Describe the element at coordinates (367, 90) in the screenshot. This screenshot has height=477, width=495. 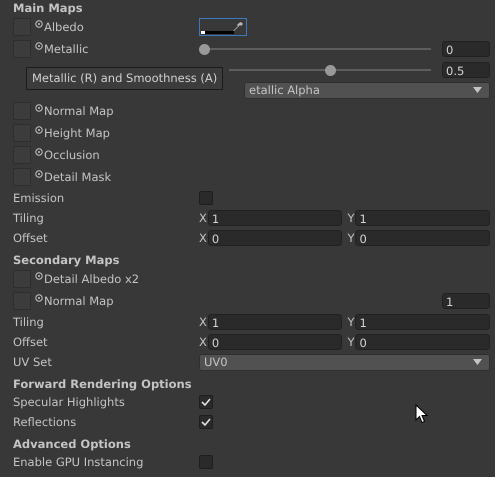
I see `dropdown: etallic Alpha` at that location.